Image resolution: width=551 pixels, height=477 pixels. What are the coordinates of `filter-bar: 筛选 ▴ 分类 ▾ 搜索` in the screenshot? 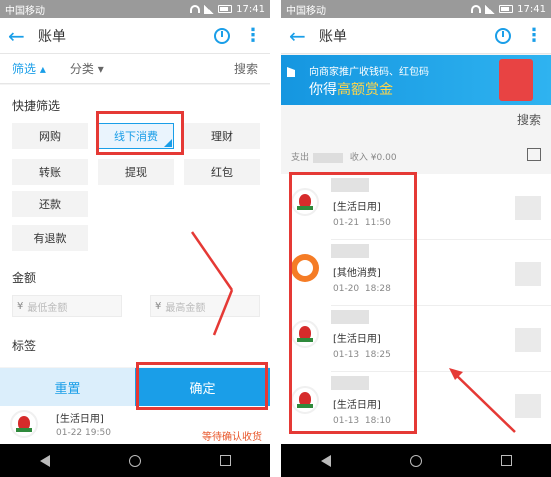 It's located at (135, 69).